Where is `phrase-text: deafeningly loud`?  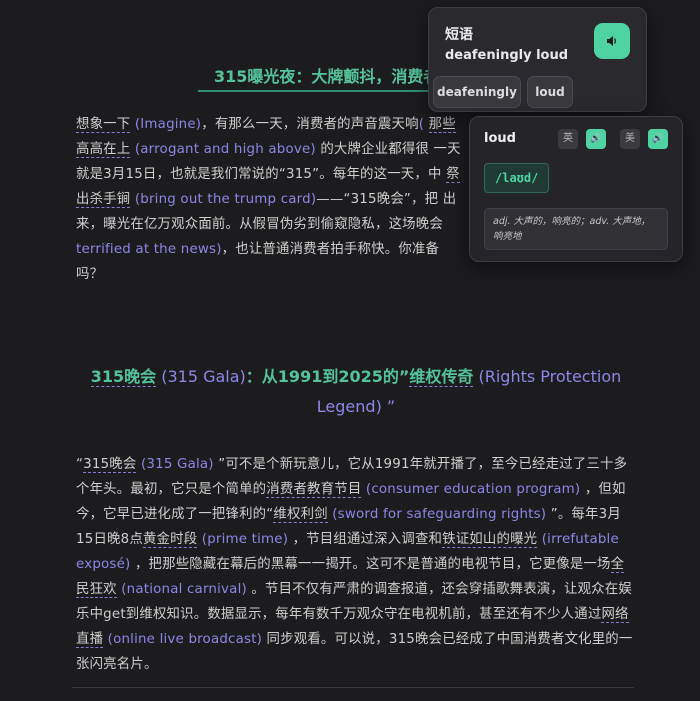
phrase-text: deafeningly loud is located at coordinates (507, 55).